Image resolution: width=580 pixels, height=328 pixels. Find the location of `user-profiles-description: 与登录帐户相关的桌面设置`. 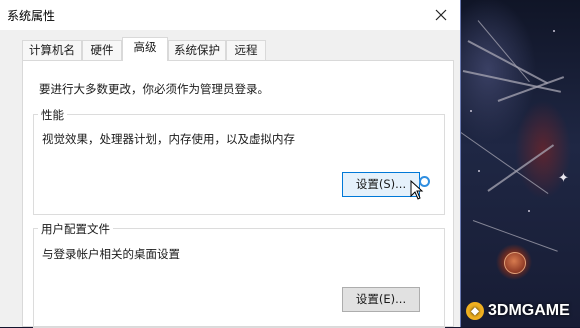

user-profiles-description: 与登录帐户相关的桌面设置 is located at coordinates (111, 254).